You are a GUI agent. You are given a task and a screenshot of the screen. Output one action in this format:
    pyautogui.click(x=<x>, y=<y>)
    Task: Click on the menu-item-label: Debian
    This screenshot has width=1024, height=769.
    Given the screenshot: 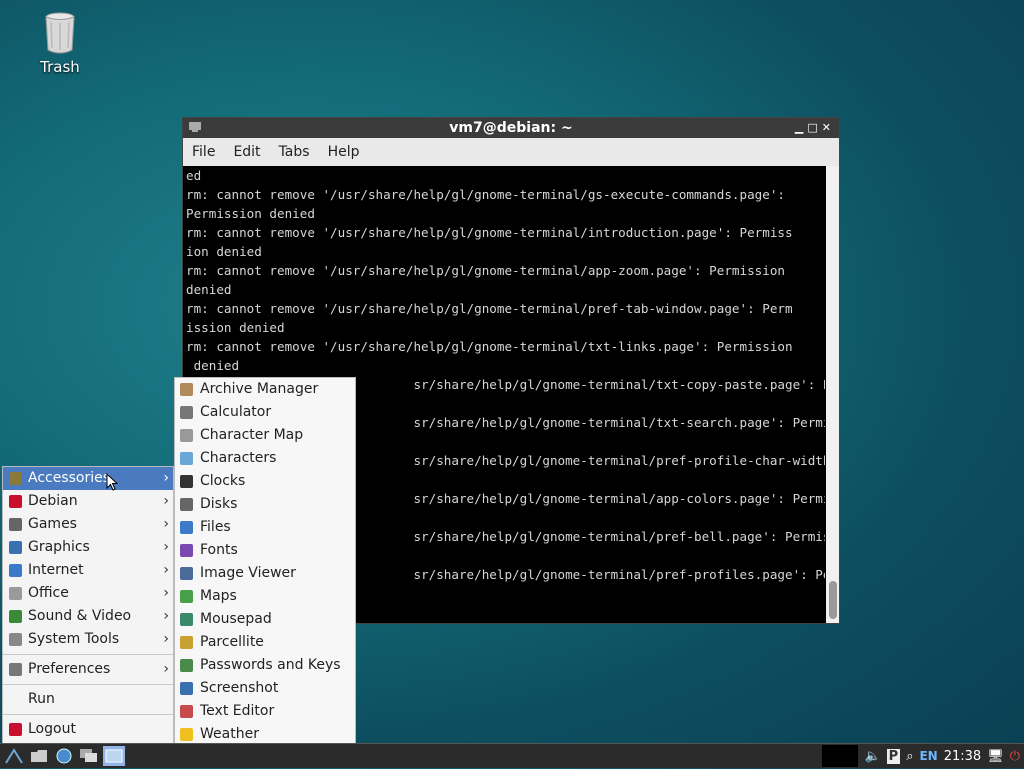 What is the action you would take?
    pyautogui.click(x=53, y=501)
    